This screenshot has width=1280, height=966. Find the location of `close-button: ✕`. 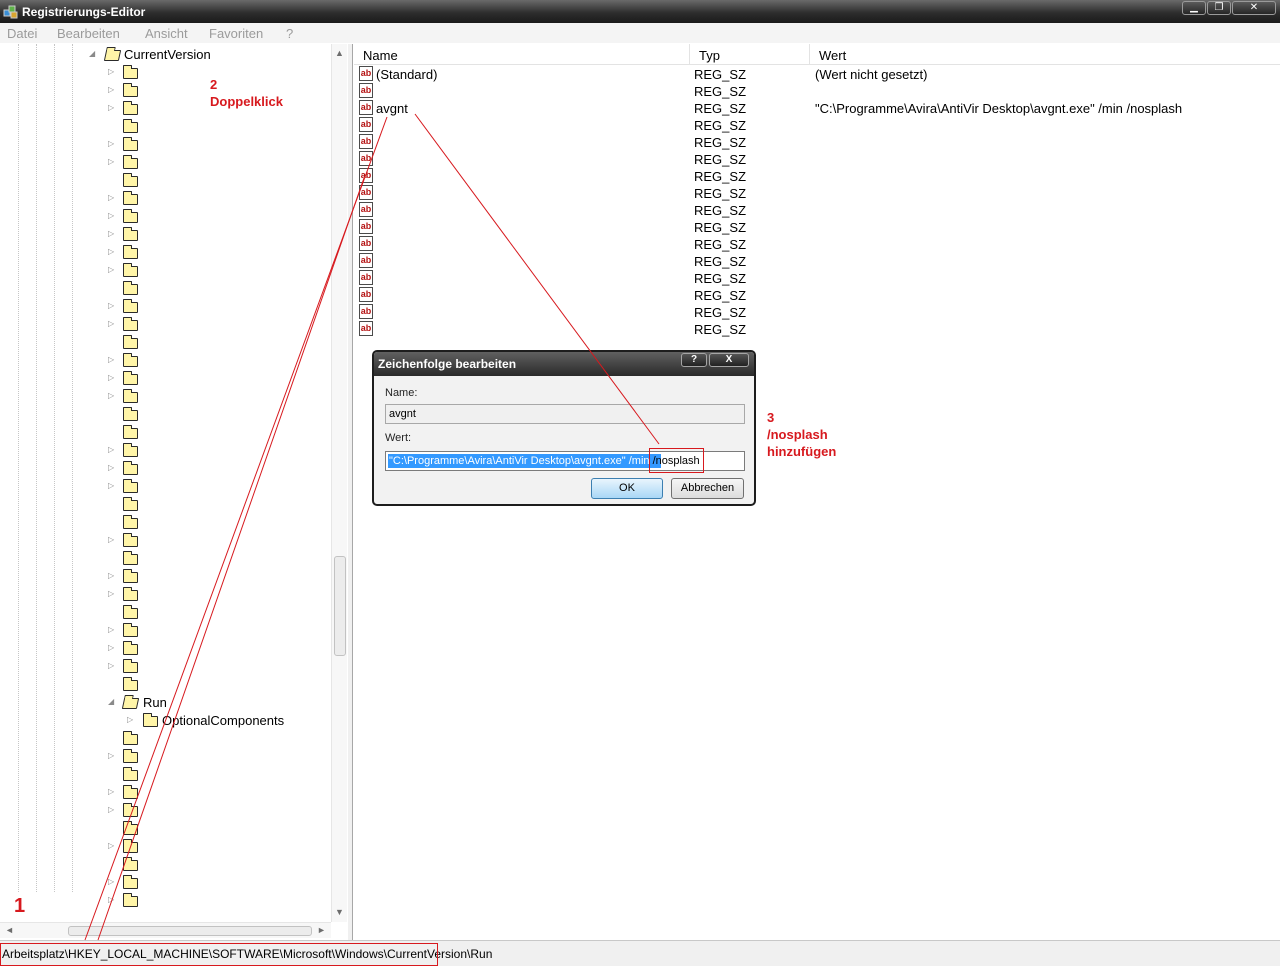

close-button: ✕ is located at coordinates (1254, 8).